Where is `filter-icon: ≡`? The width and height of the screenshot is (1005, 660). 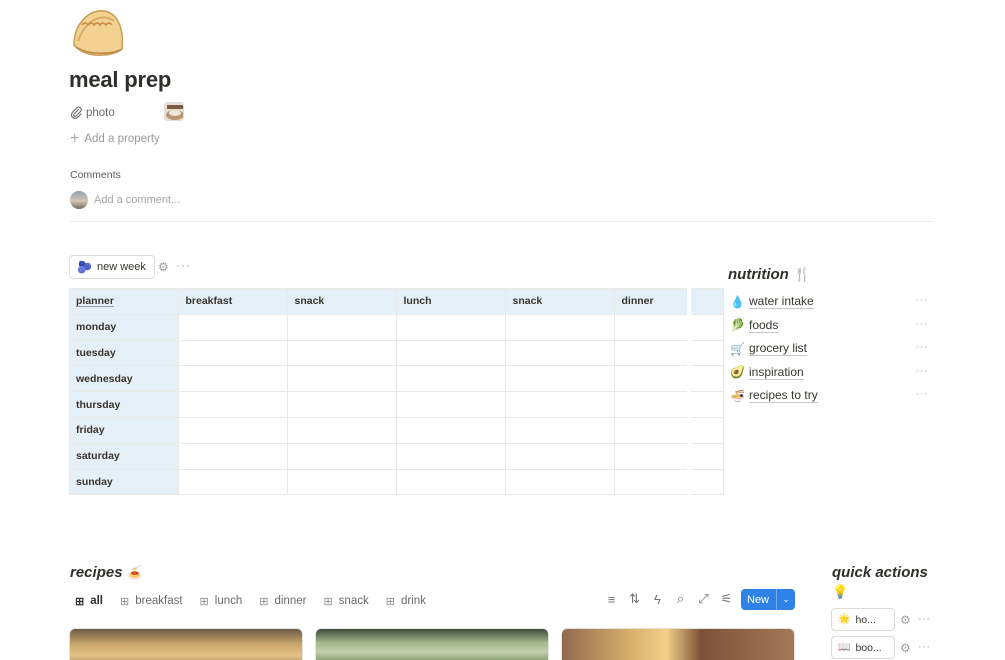
filter-icon: ≡ is located at coordinates (611, 599).